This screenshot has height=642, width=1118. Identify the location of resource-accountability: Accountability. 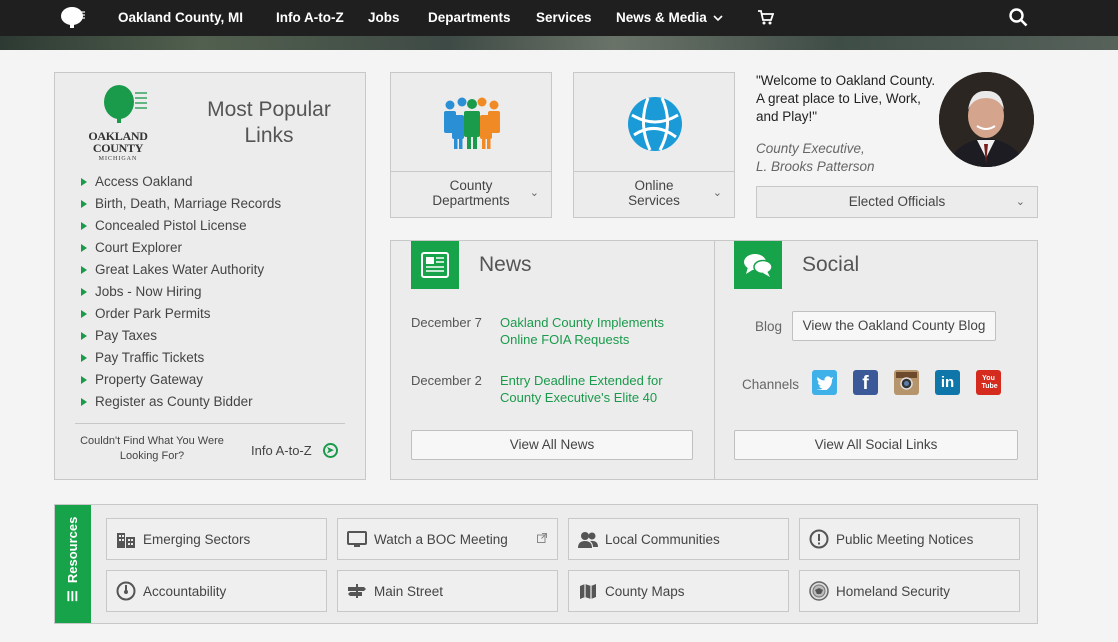
(216, 591).